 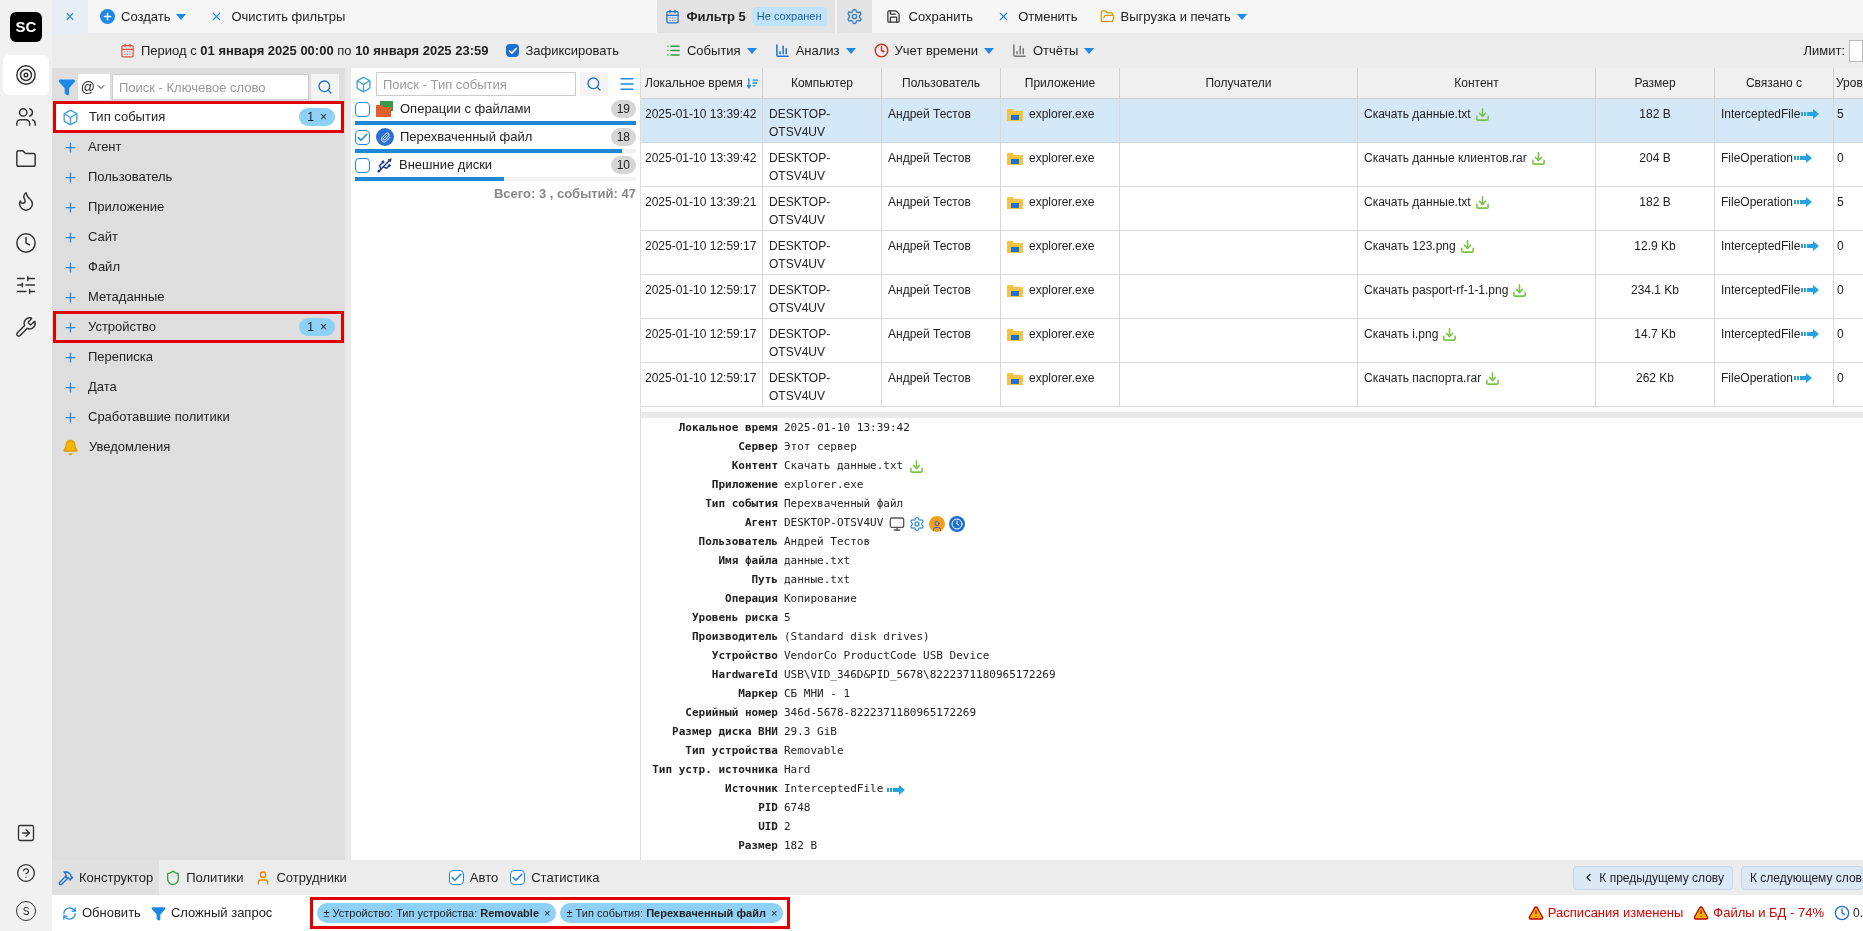 What do you see at coordinates (198, 357) in the screenshot?
I see `filter-item: Переписка` at bounding box center [198, 357].